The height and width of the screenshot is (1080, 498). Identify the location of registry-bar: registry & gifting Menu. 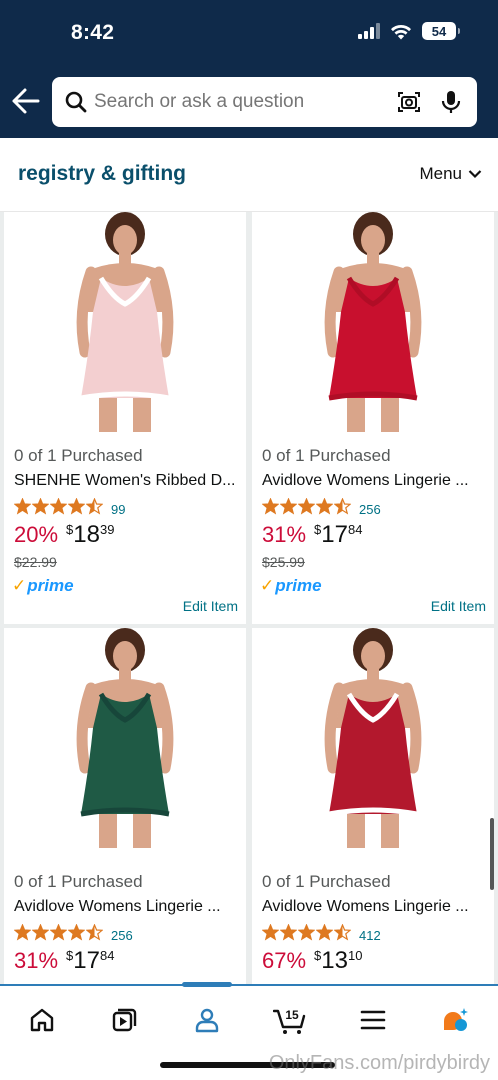
(249, 175).